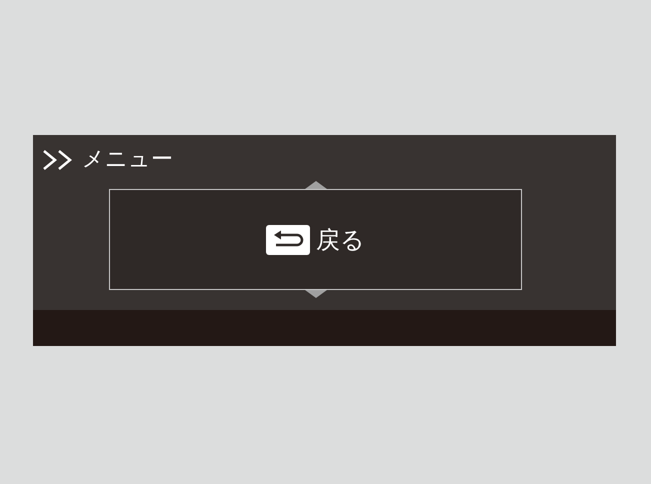 This screenshot has width=651, height=484. I want to click on return-icon, so click(288, 239).